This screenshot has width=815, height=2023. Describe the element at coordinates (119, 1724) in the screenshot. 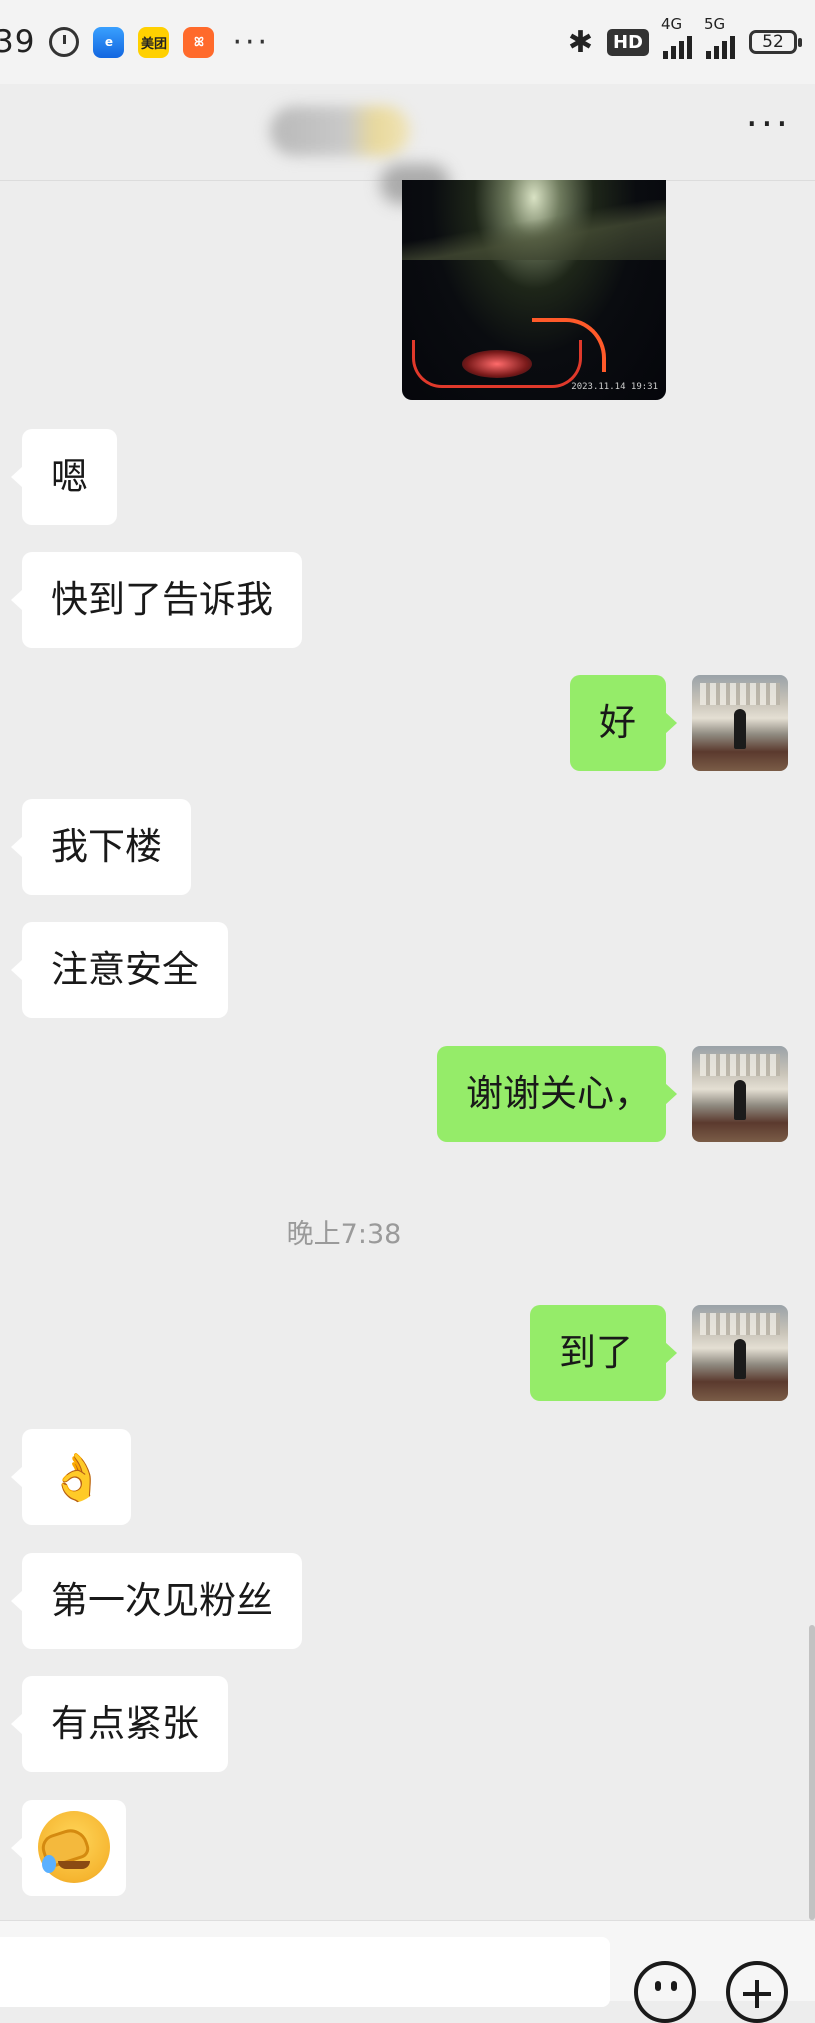

I see `message-incoming: 有点紧张` at that location.